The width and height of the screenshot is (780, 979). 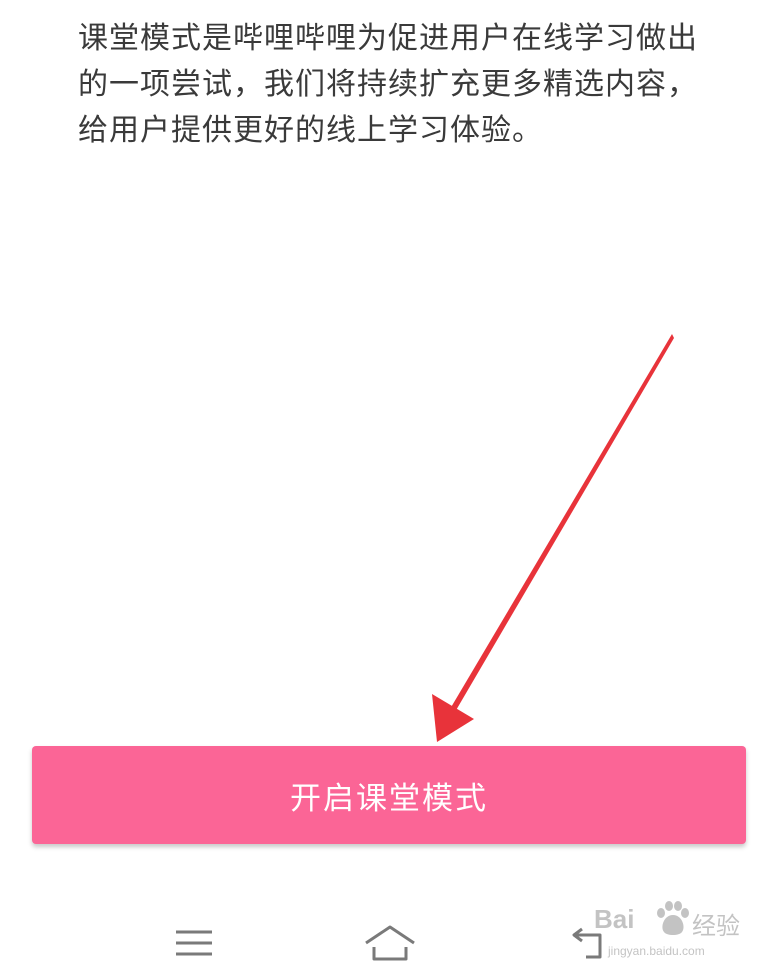 What do you see at coordinates (716, 926) in the screenshot?
I see `watermark-site-name: 经验` at bounding box center [716, 926].